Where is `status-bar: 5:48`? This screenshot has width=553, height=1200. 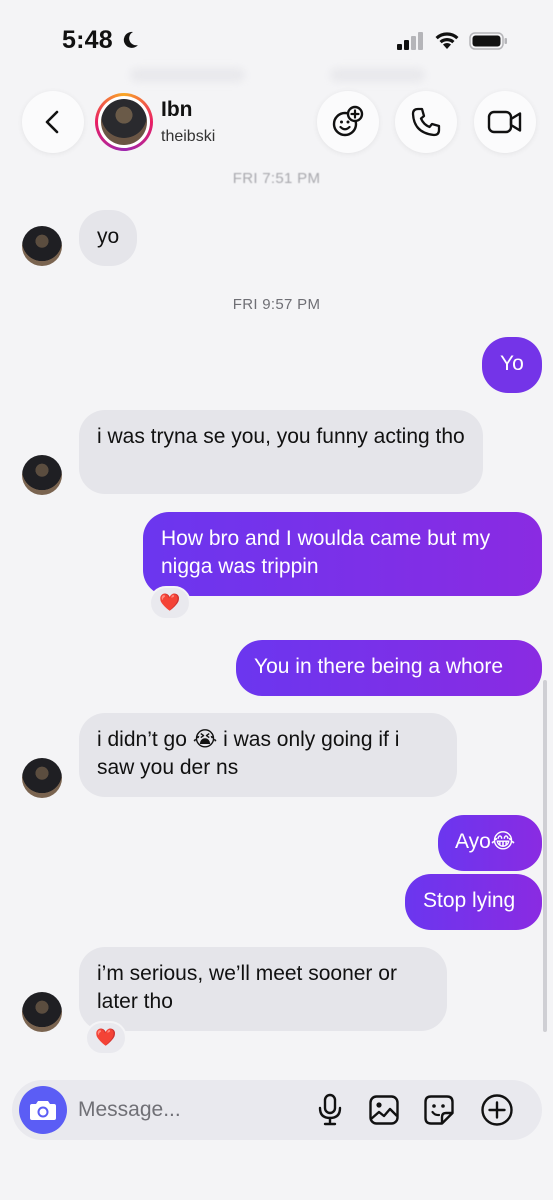
status-bar: 5:48 is located at coordinates (276, 40).